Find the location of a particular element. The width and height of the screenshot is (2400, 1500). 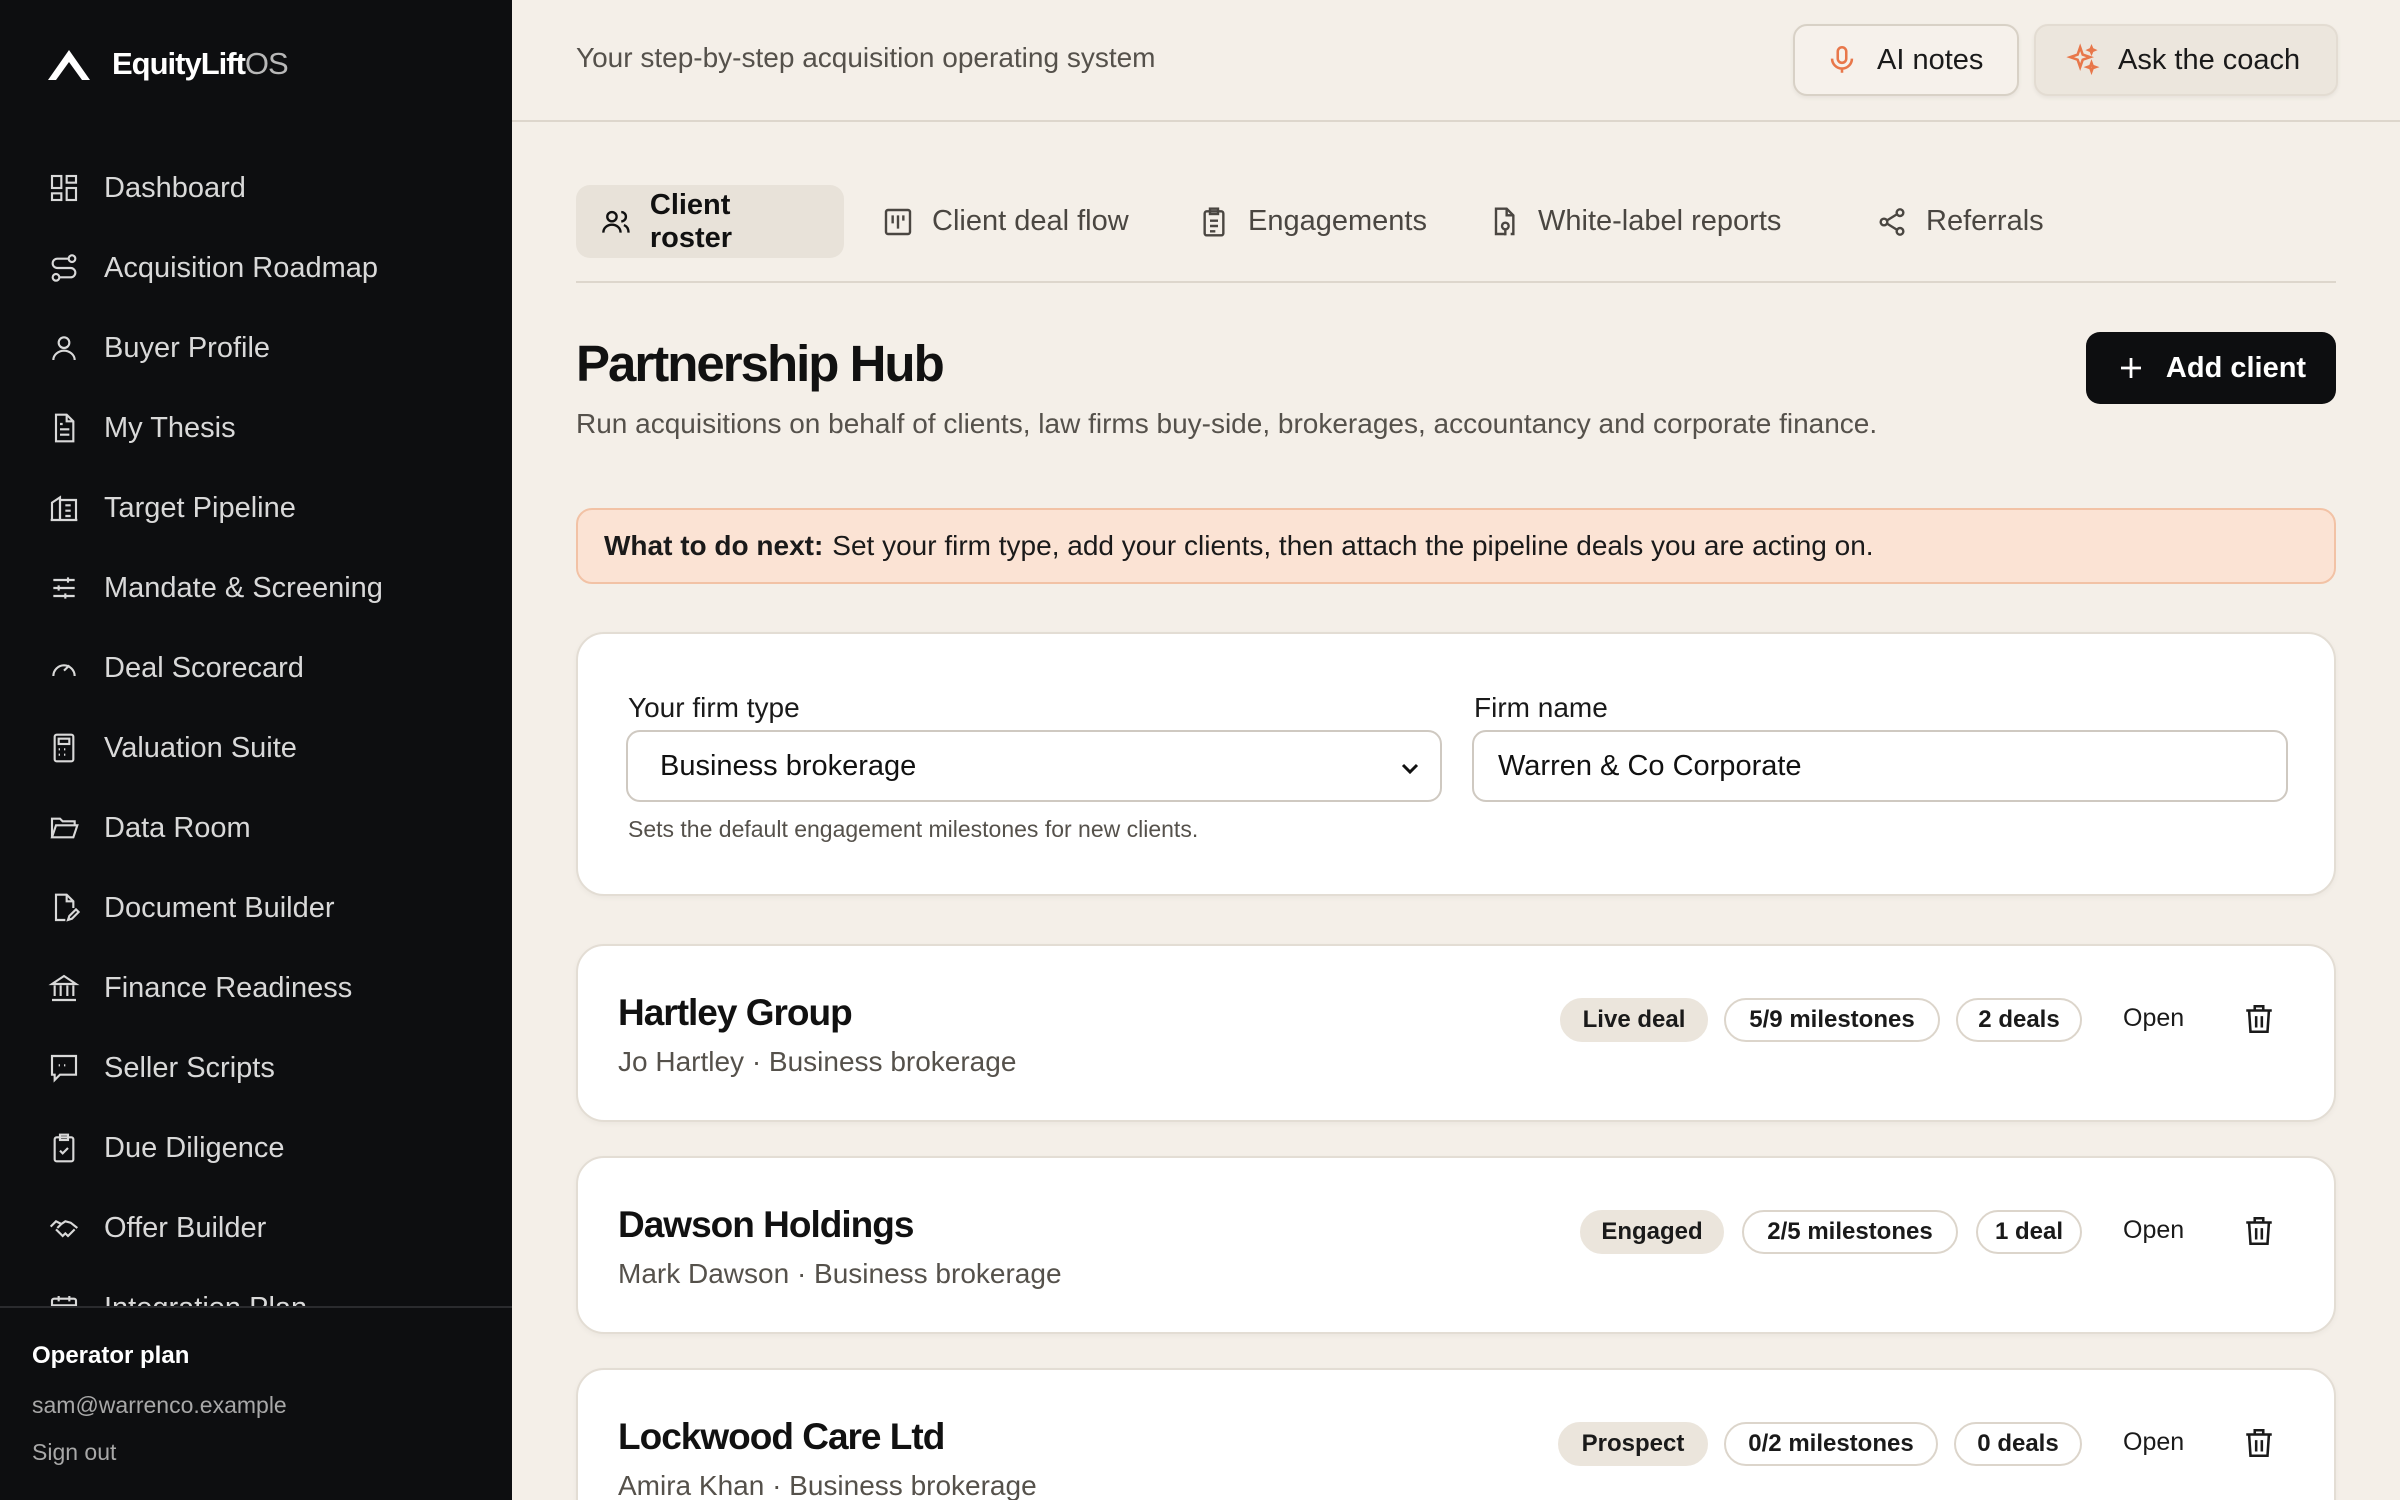

sidebar-item-offer-builder: Offer Builder is located at coordinates (256, 1228).